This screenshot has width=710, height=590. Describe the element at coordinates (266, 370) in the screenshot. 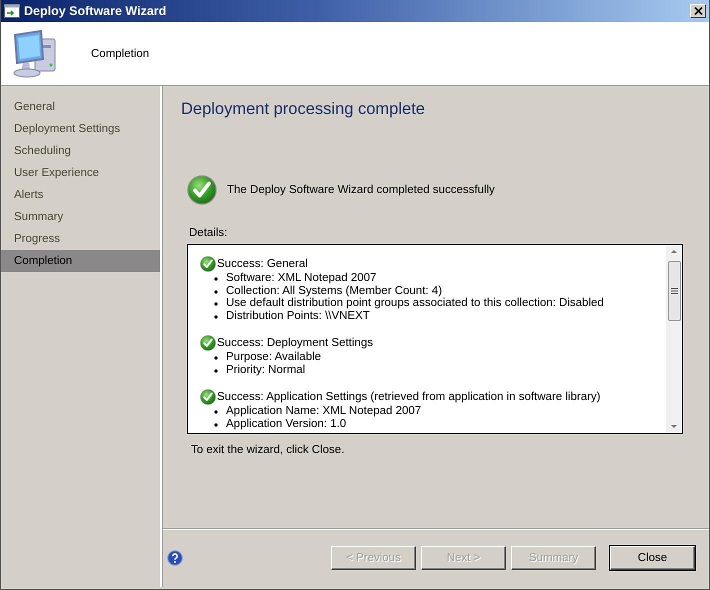

I see `detail-item: Priority: Normal` at that location.